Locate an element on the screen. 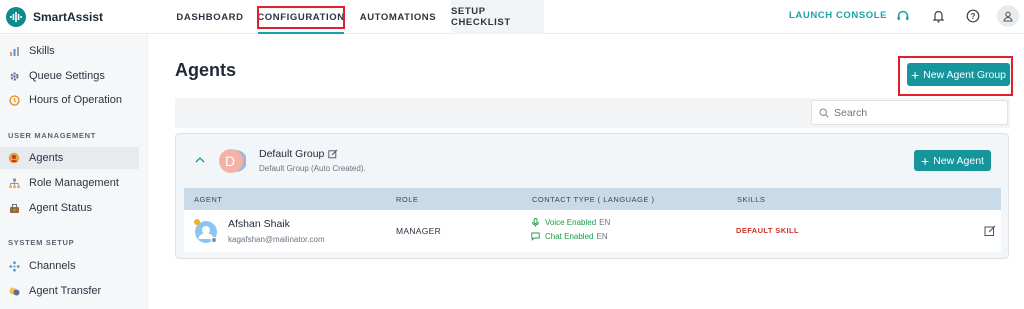 This screenshot has height=309, width=1024. sidebar-item-agents: Agents is located at coordinates (69, 158).